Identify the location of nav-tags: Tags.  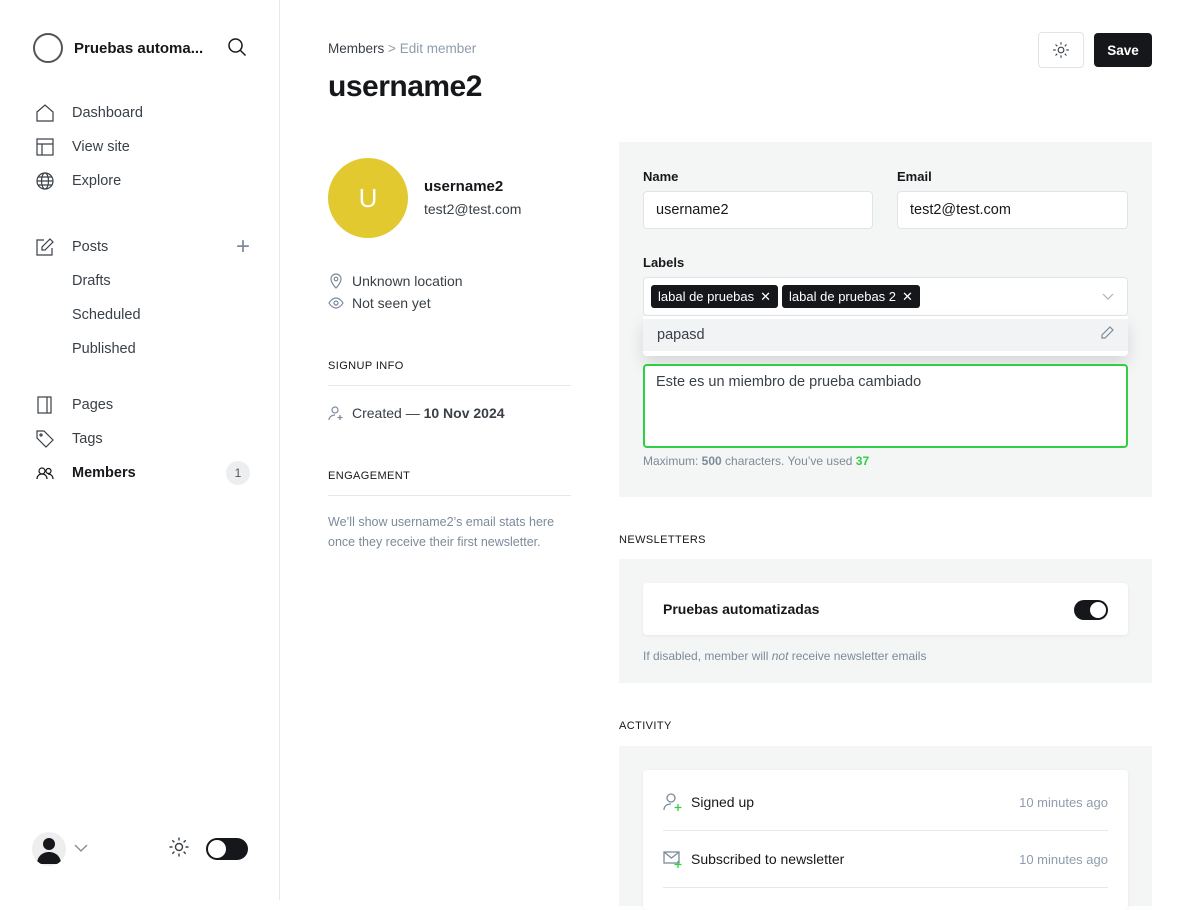
(143, 439).